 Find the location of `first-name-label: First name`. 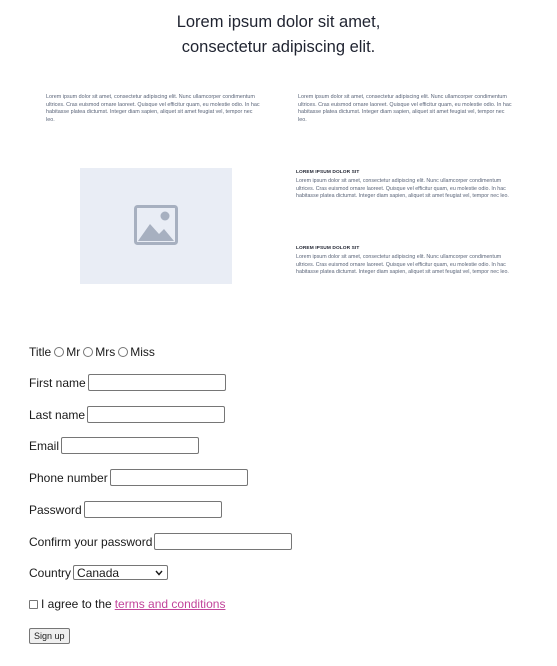

first-name-label: First name is located at coordinates (57, 382).